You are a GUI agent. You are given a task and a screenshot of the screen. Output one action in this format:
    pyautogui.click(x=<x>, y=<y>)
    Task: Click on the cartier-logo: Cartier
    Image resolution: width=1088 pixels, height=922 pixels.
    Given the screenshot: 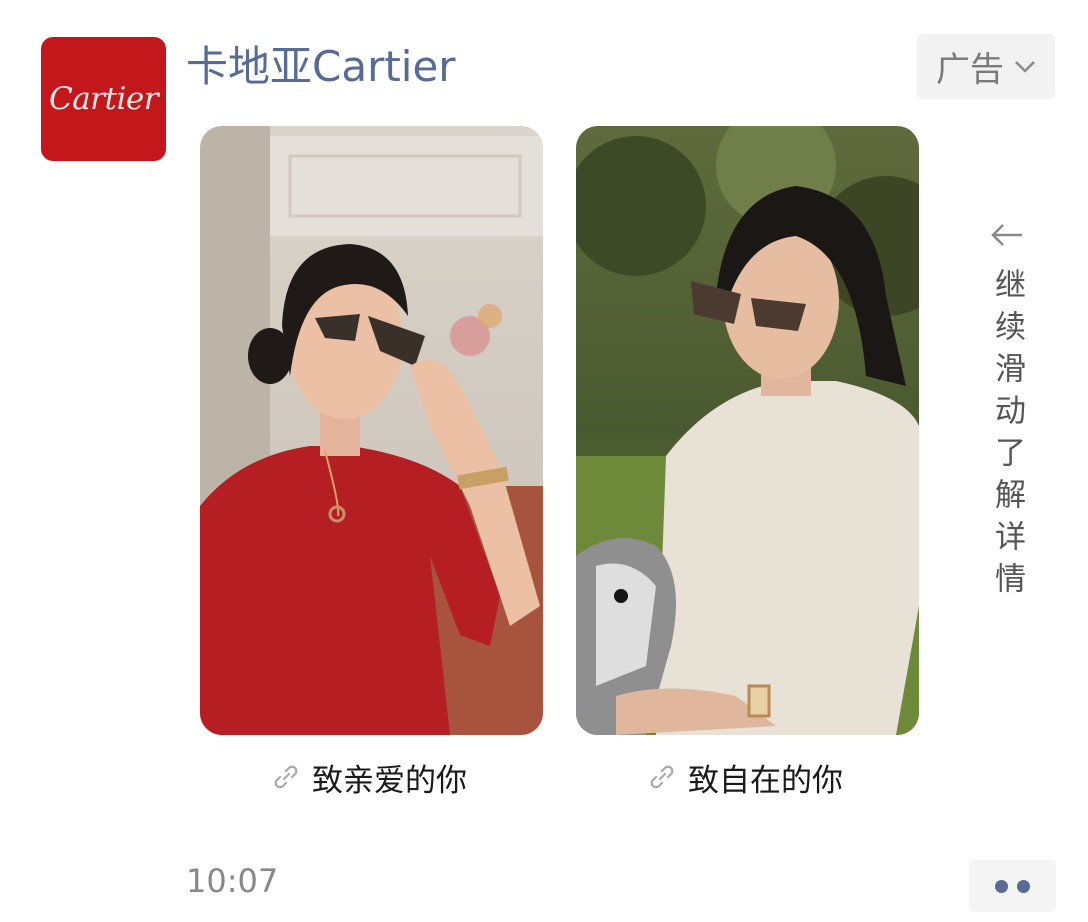 What is the action you would take?
    pyautogui.click(x=103, y=99)
    